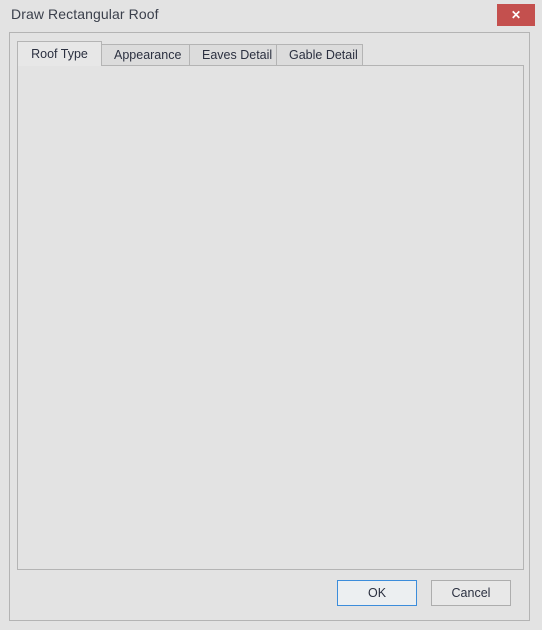 The height and width of the screenshot is (630, 542). I want to click on close-icon: ✕, so click(516, 15).